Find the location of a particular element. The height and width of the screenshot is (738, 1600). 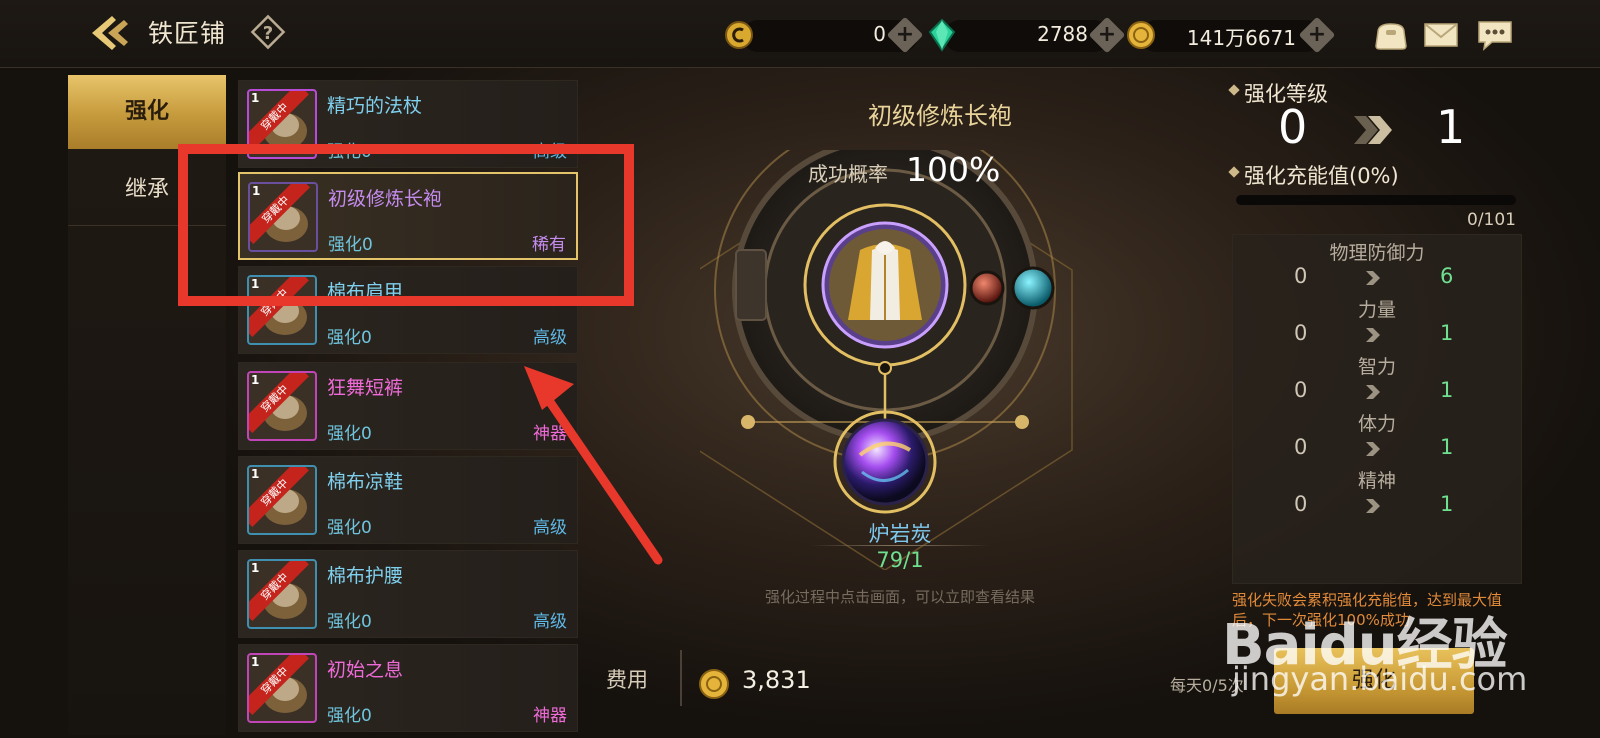

stat-next: 6 is located at coordinates (1447, 276).